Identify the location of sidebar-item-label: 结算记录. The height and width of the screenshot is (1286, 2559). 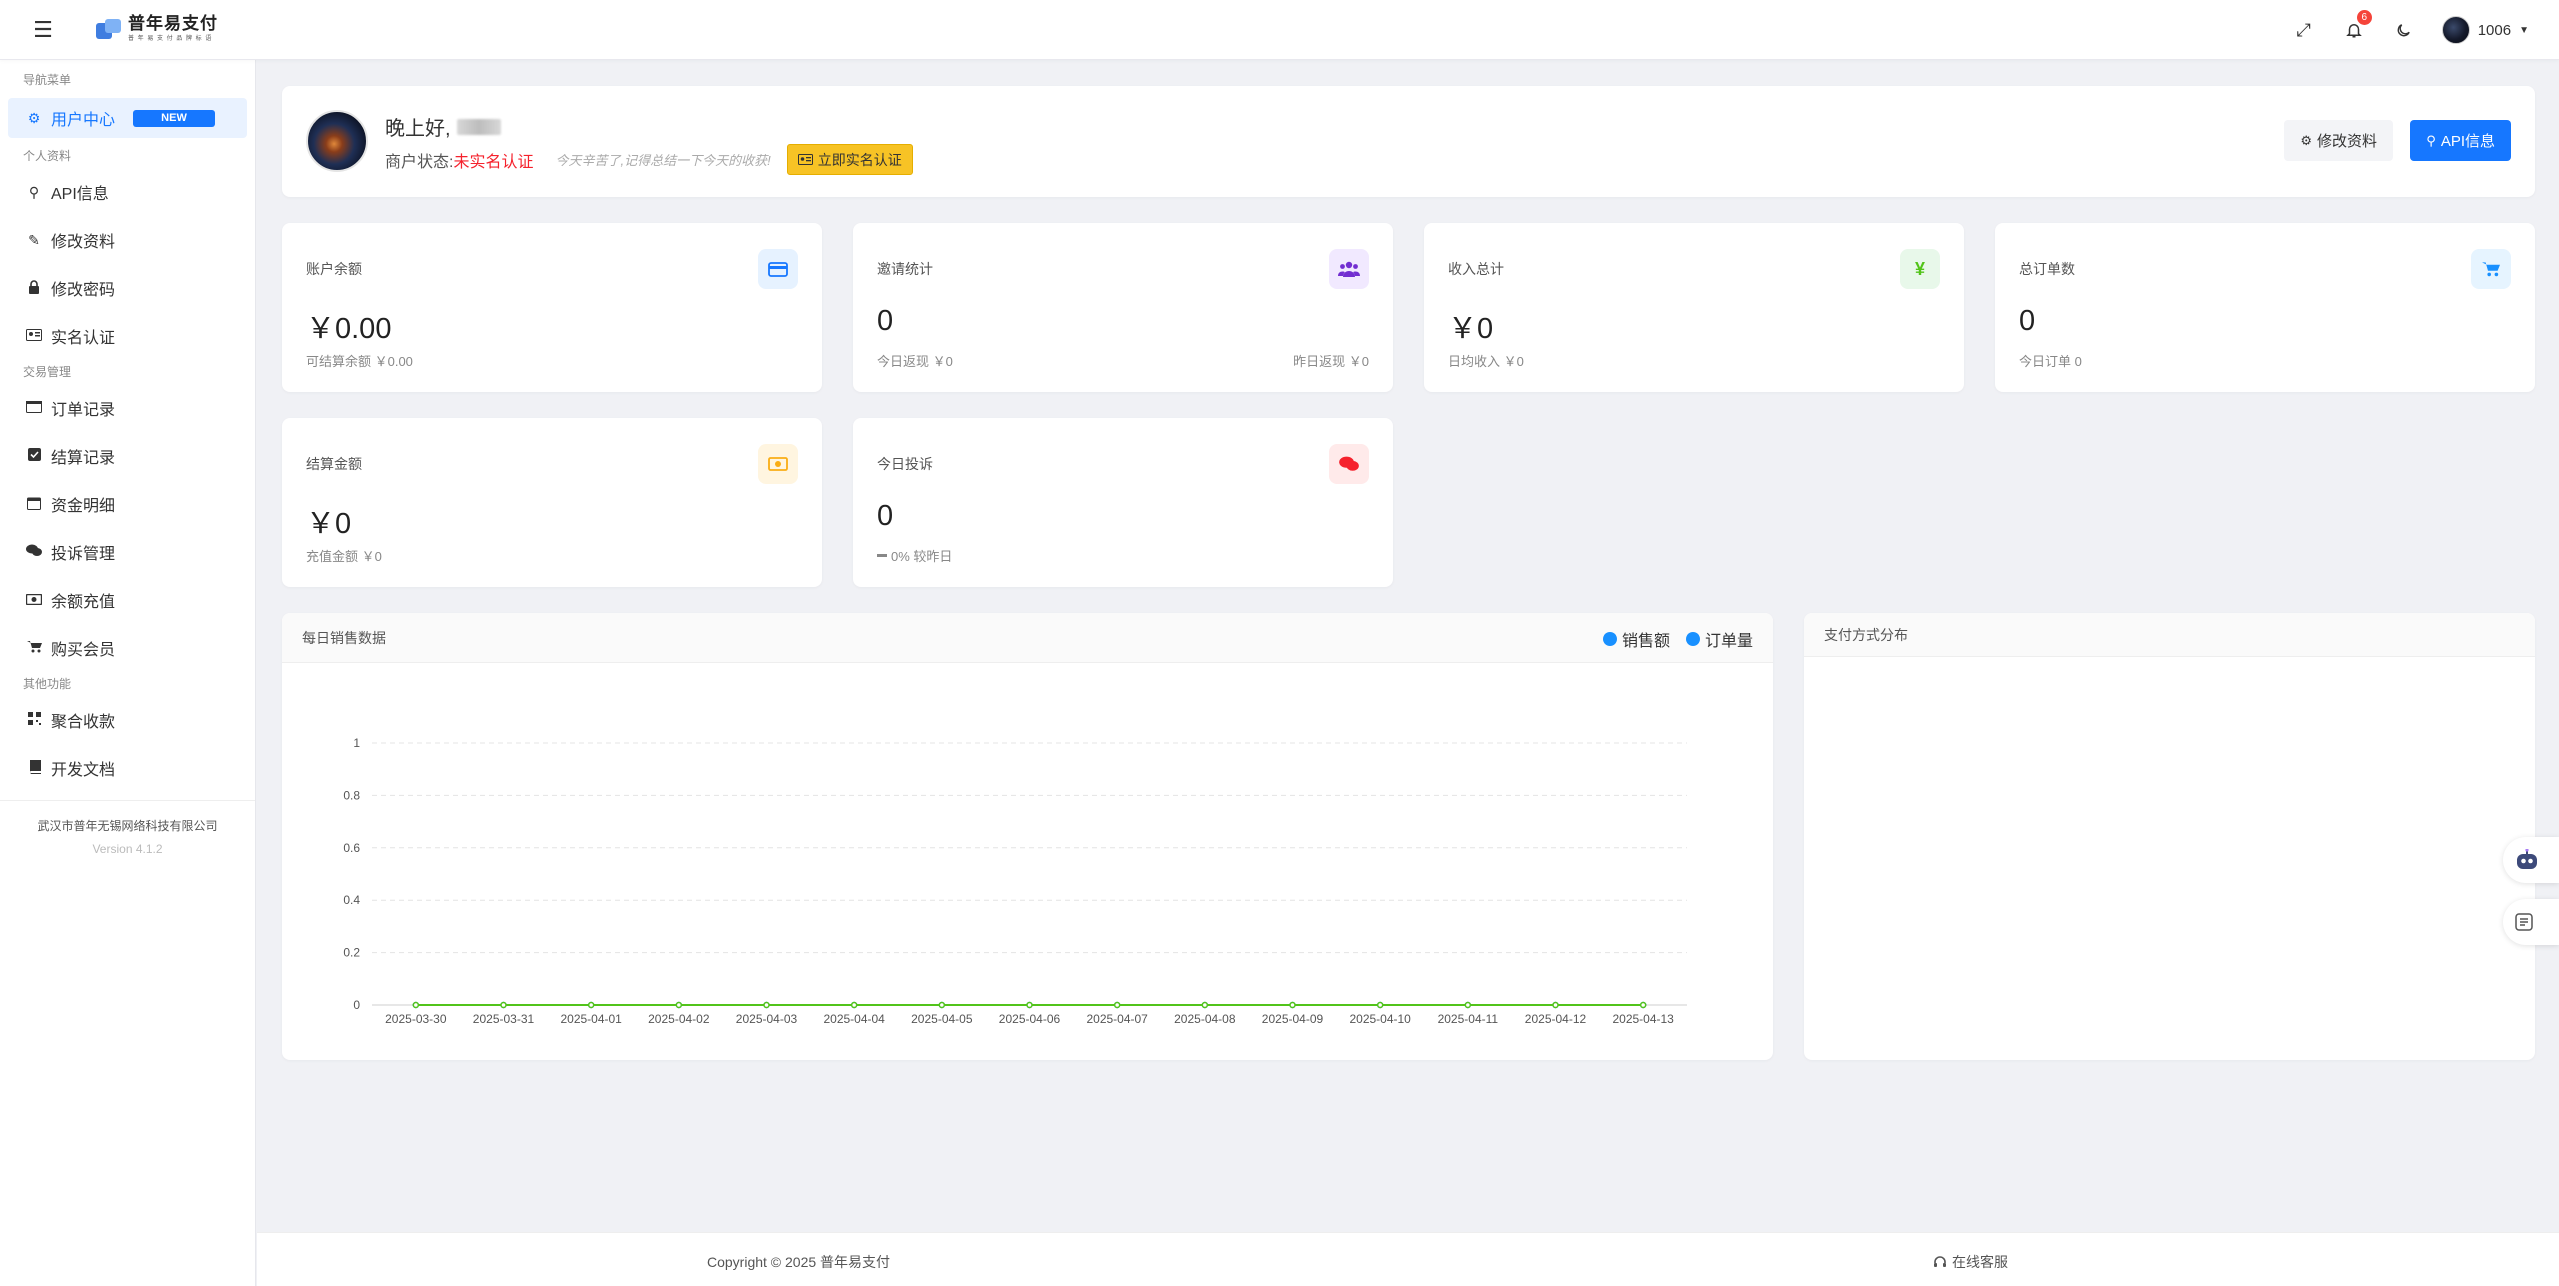
(83, 458).